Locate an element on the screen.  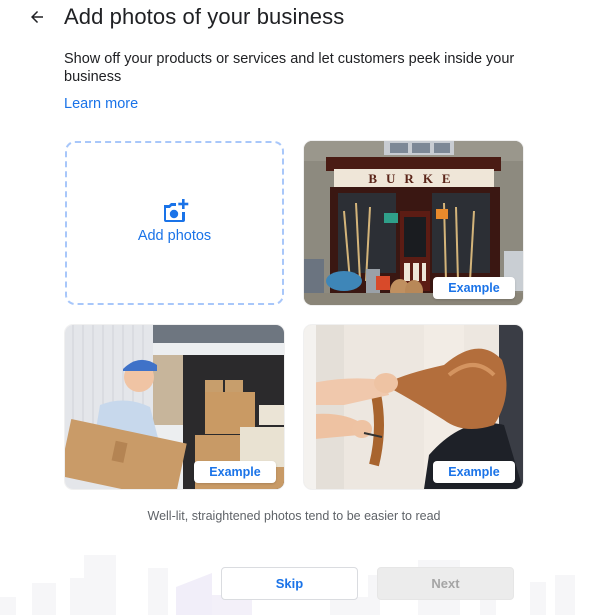
arrow-left-icon is located at coordinates (37, 17).